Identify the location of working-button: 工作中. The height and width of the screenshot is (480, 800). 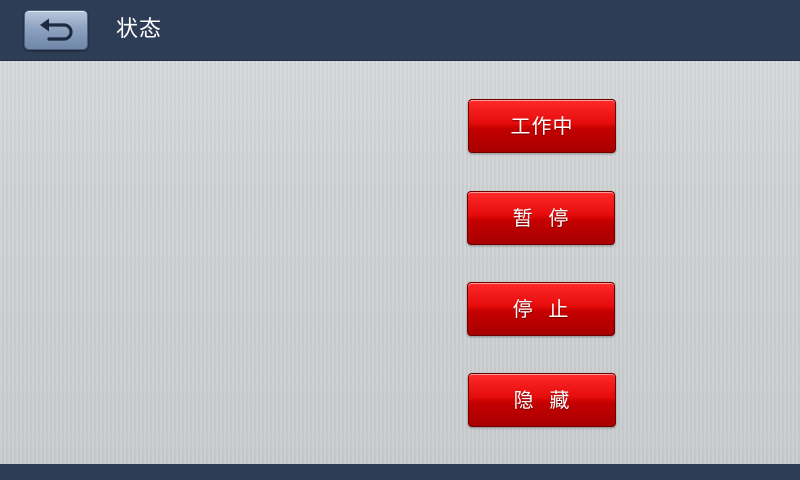
(542, 126).